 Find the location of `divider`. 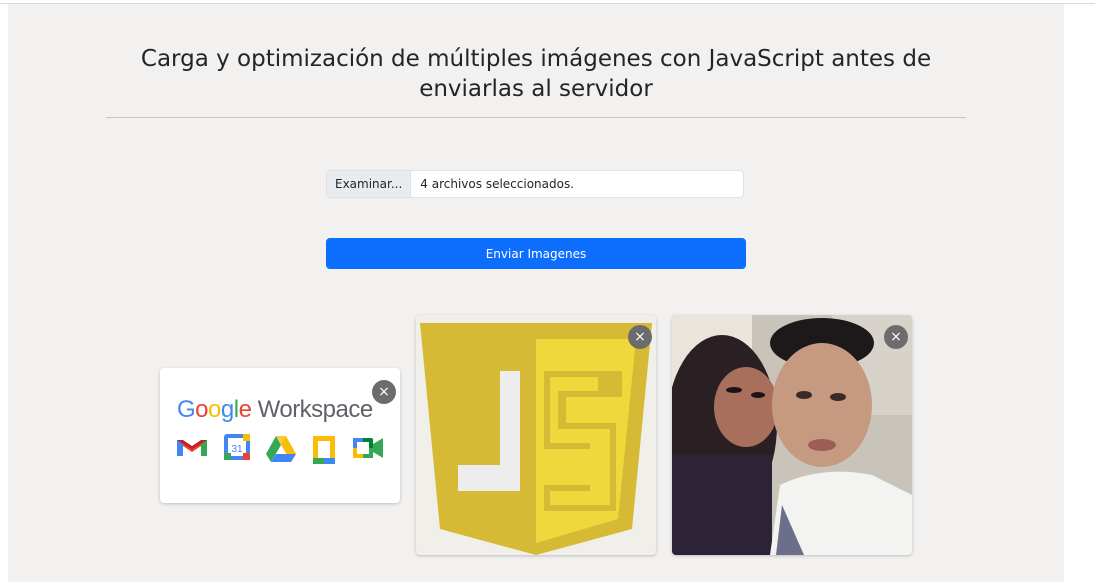

divider is located at coordinates (536, 117).